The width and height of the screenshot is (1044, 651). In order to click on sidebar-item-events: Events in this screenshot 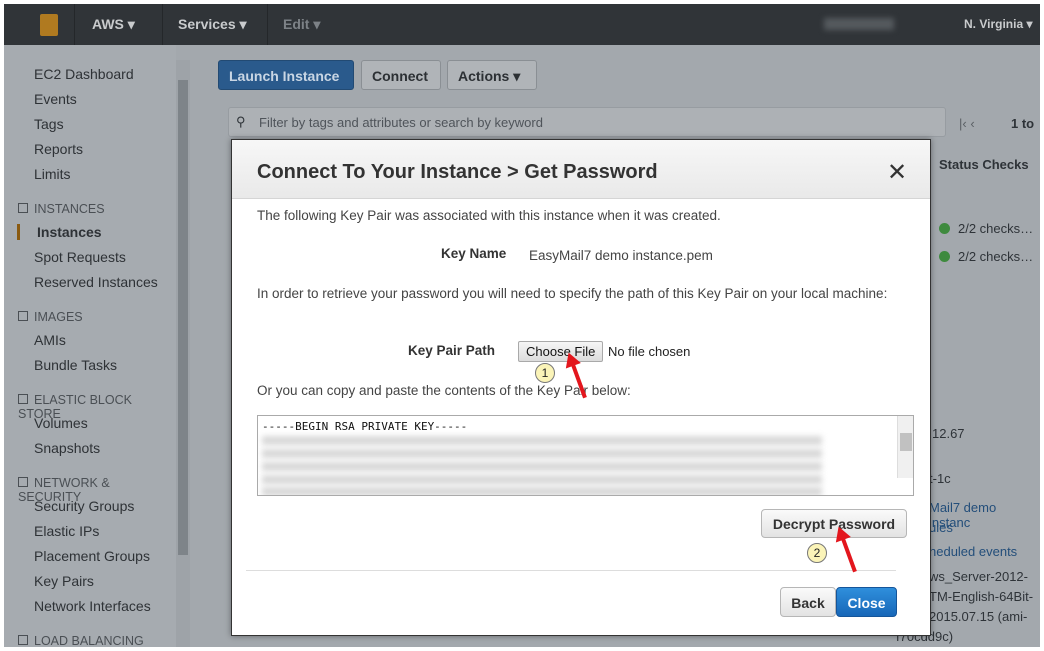, I will do `click(55, 99)`.